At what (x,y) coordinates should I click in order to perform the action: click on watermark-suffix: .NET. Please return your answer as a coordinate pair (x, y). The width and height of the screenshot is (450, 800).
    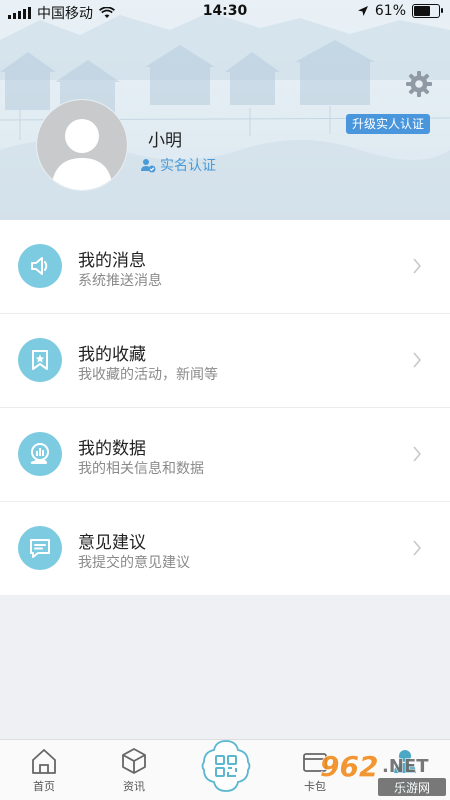
    Looking at the image, I should click on (405, 766).